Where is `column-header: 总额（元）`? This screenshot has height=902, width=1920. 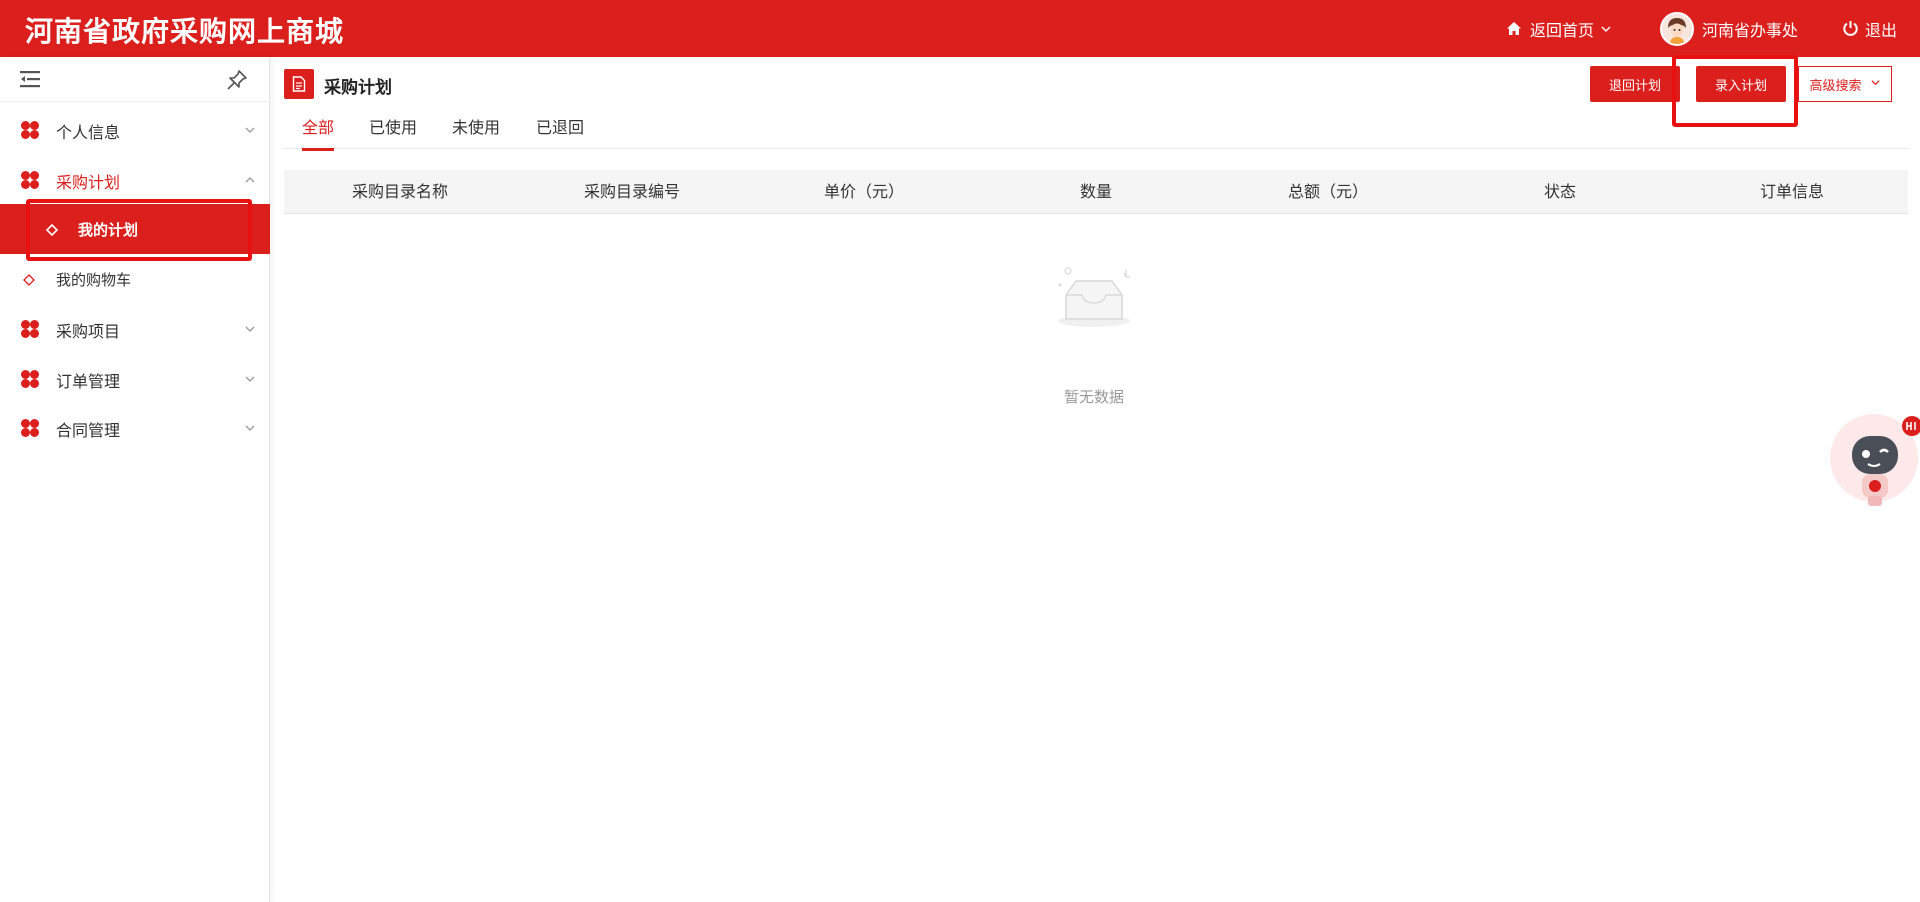
column-header: 总额（元） is located at coordinates (1327, 191).